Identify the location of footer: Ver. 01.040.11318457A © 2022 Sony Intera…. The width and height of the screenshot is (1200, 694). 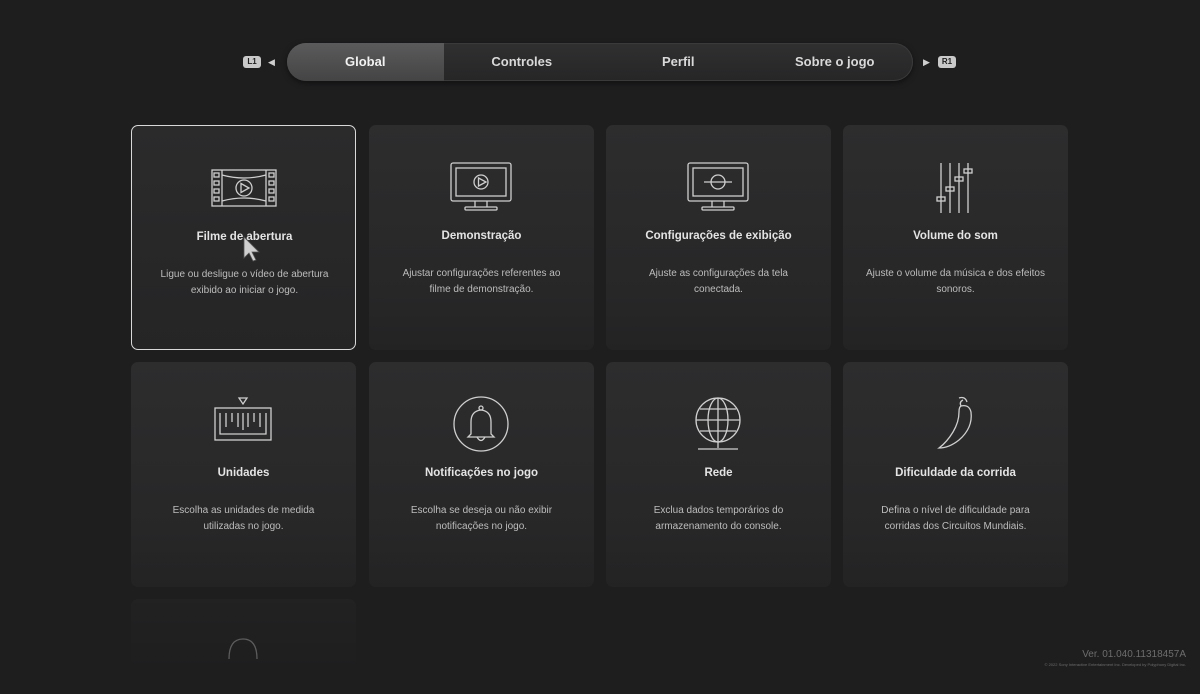
(1115, 658).